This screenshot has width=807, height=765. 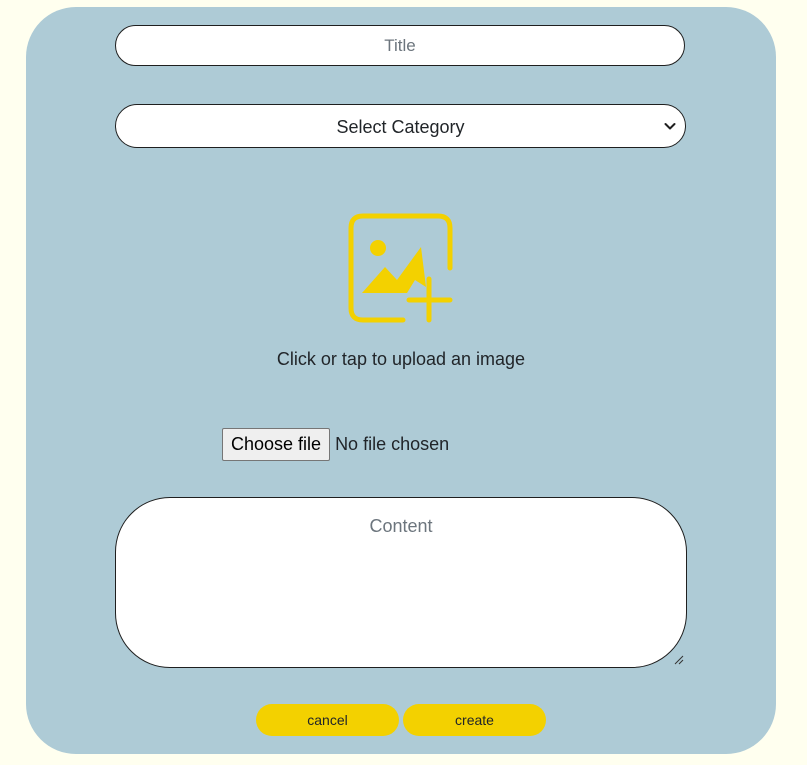 What do you see at coordinates (276, 444) in the screenshot?
I see `choose-file-button: Choose file` at bounding box center [276, 444].